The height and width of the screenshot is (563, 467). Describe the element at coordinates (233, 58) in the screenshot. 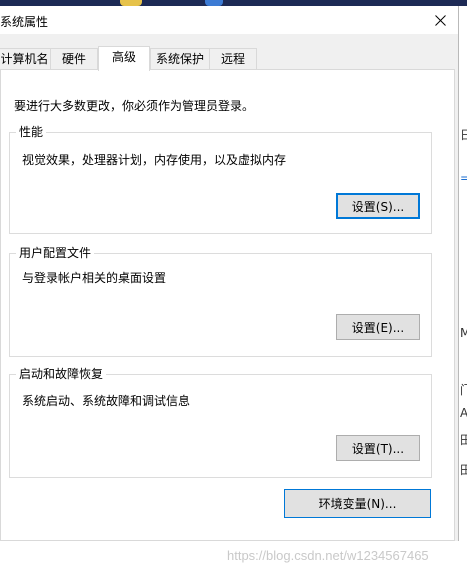

I see `tab-remote: 远程` at that location.